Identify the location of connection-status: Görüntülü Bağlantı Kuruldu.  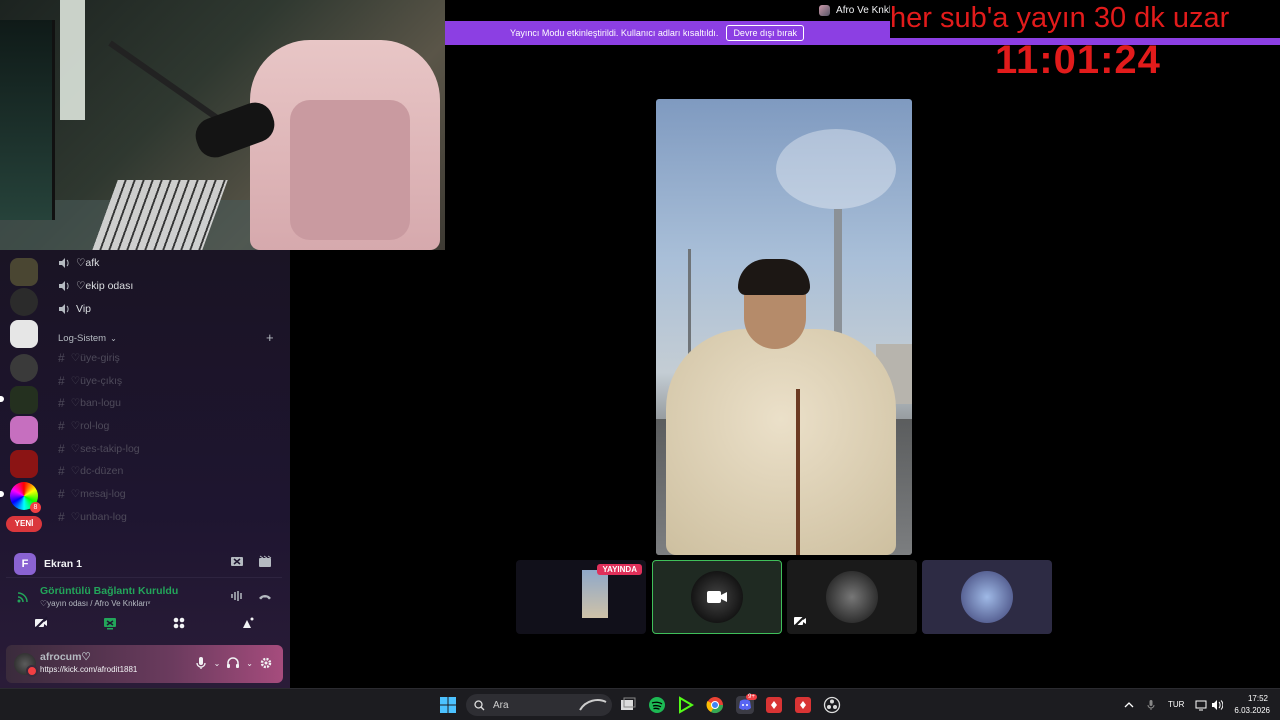
(109, 591).